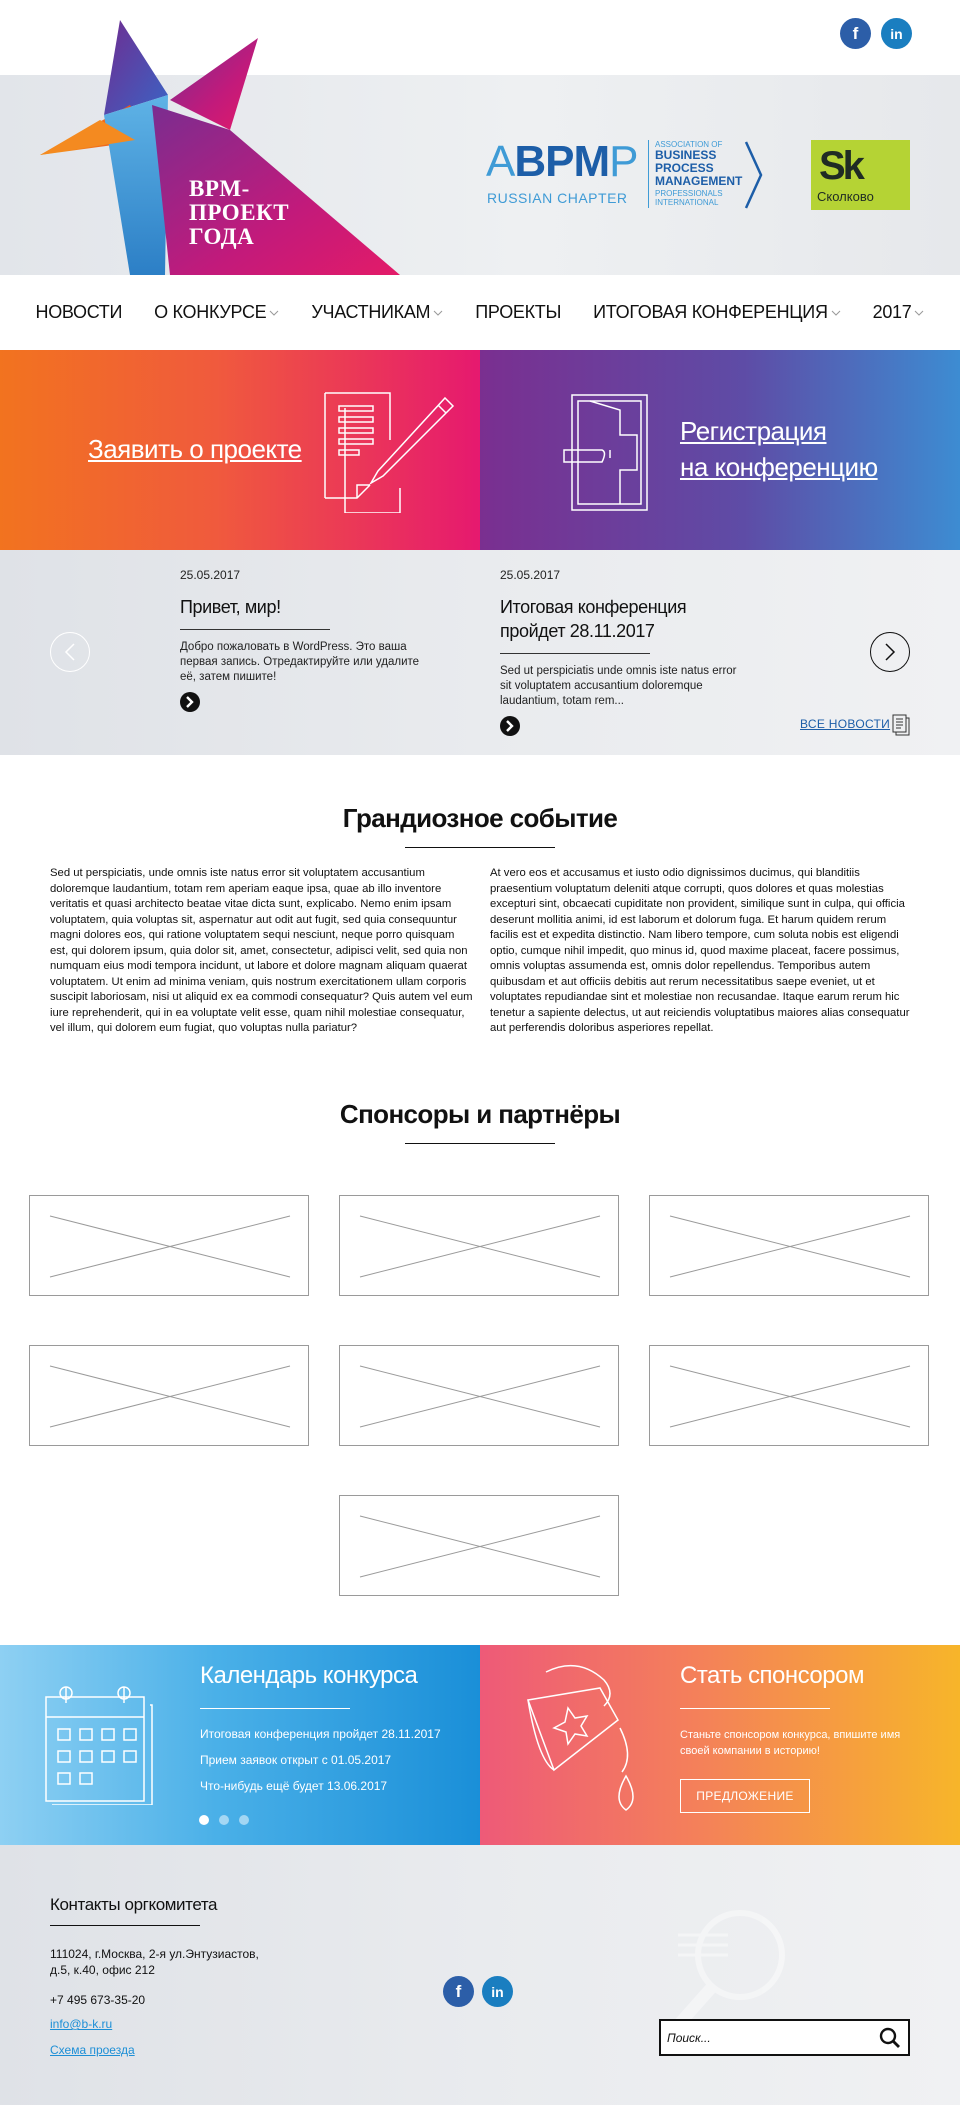 This screenshot has height=2105, width=960. I want to click on slider-next-button, so click(890, 652).